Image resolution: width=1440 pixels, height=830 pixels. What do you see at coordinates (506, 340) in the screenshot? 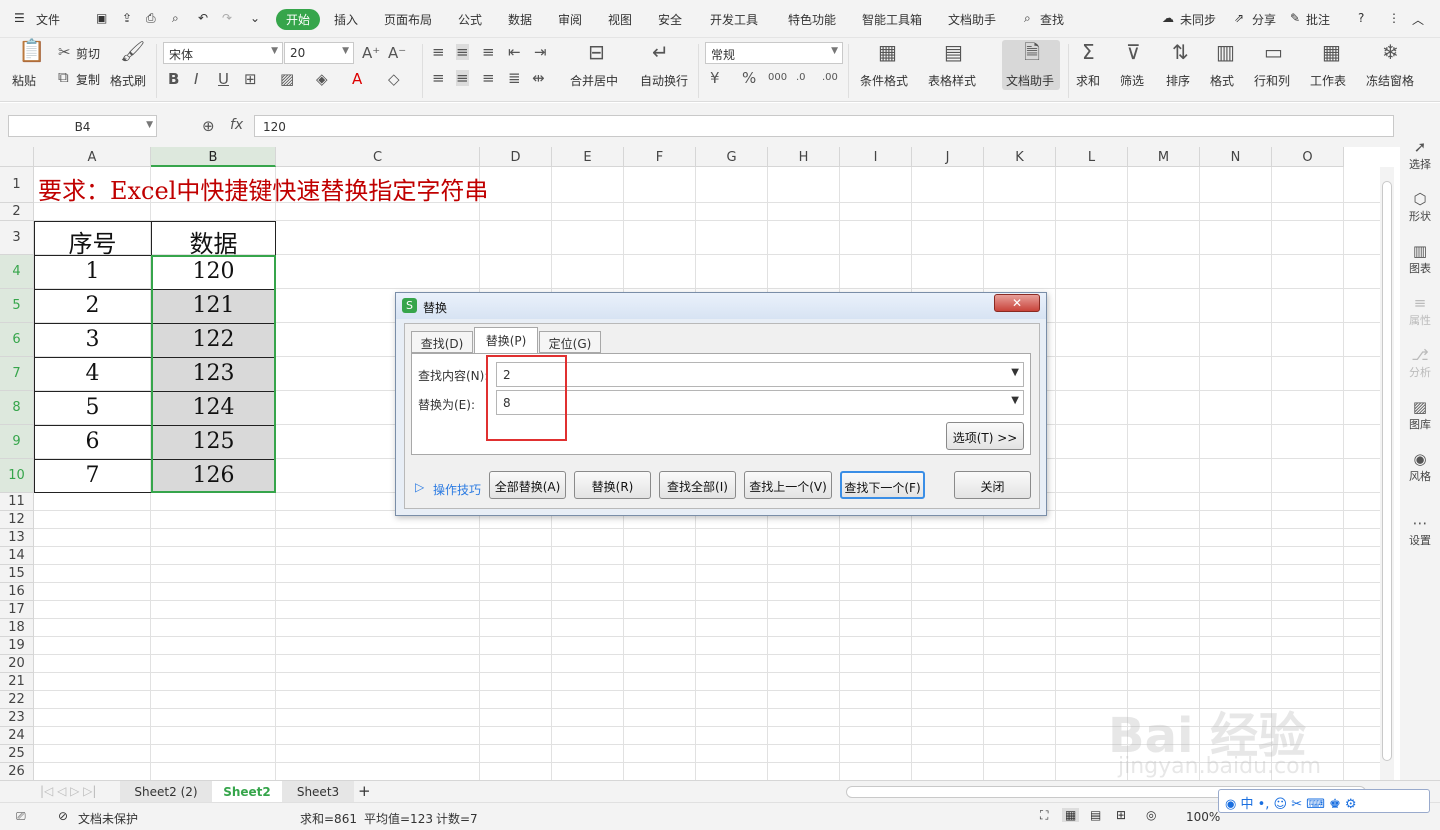
I see `tab-replace: 替换(P)` at bounding box center [506, 340].